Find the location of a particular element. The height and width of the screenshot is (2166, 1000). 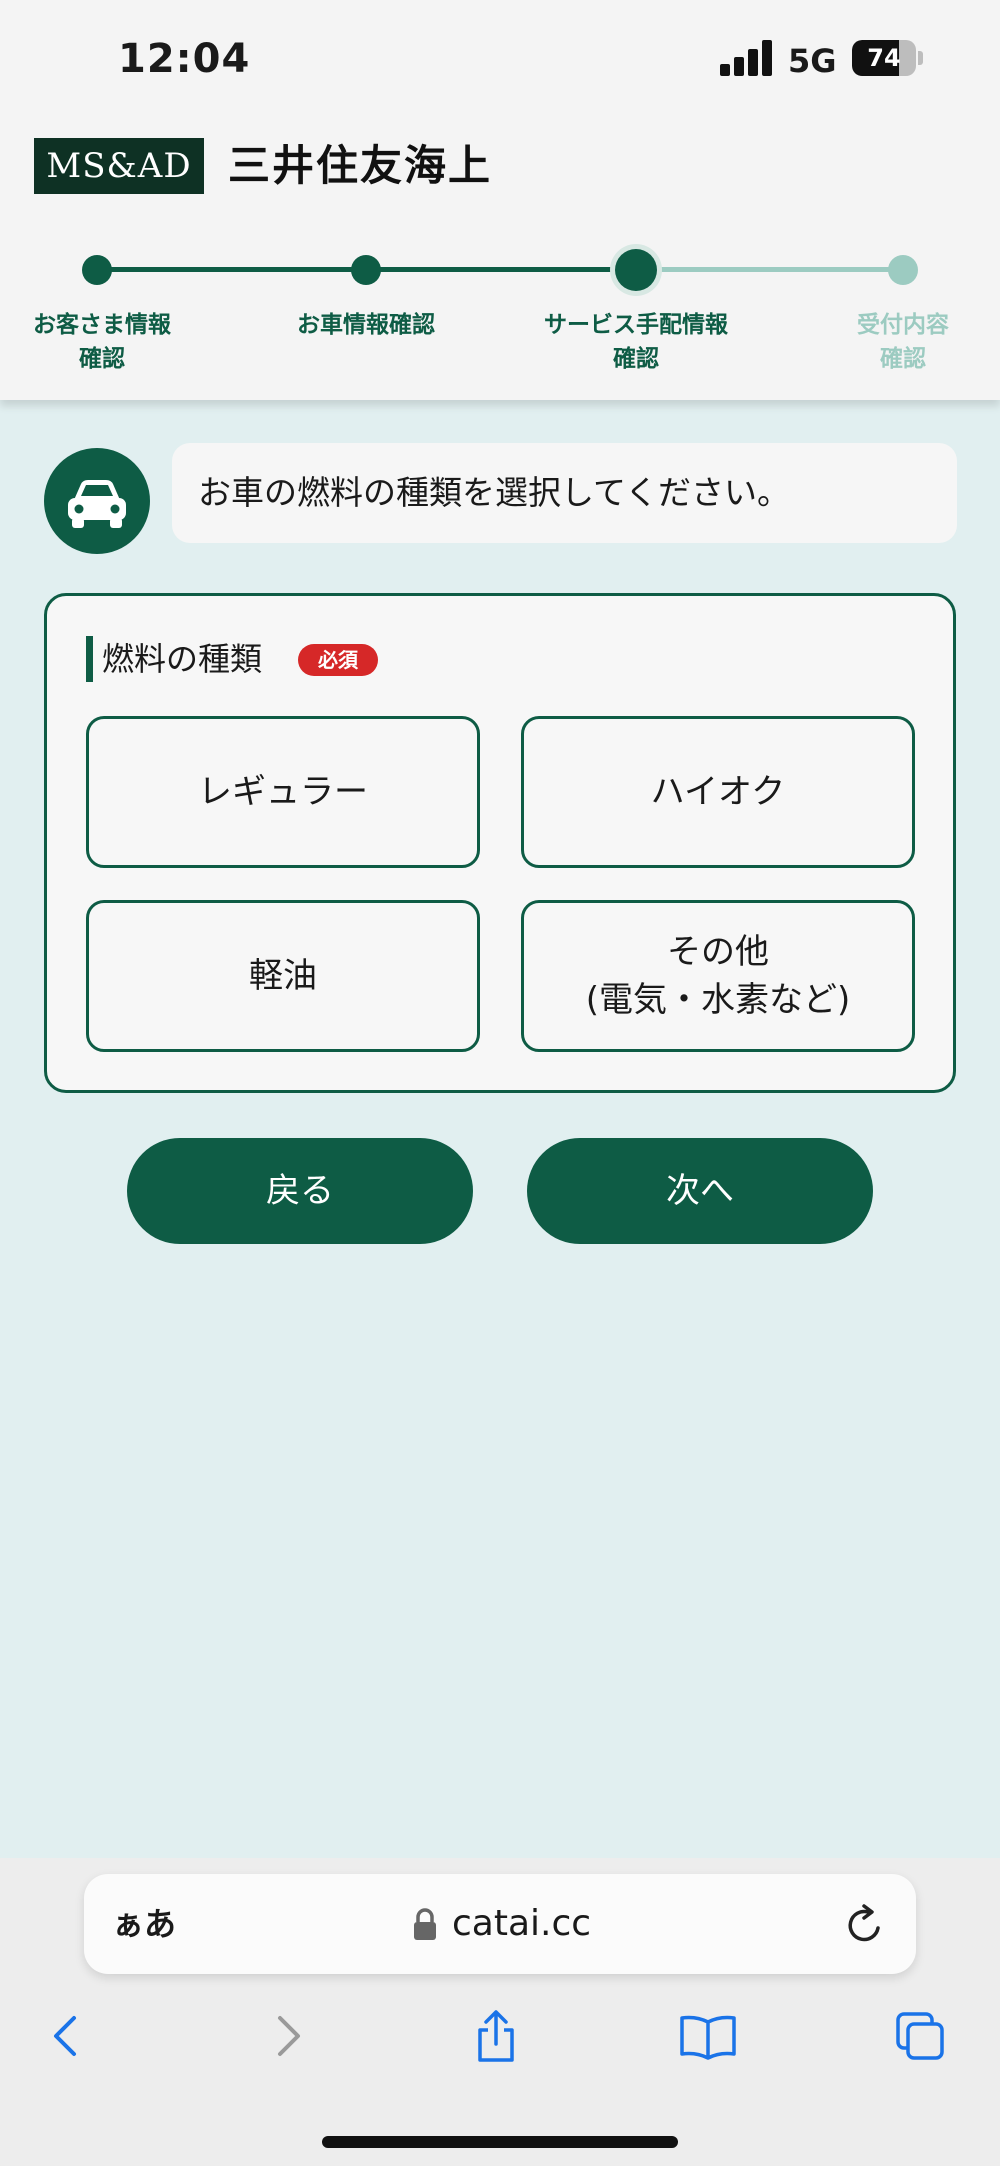

bookmarks-icon is located at coordinates (707, 2036).